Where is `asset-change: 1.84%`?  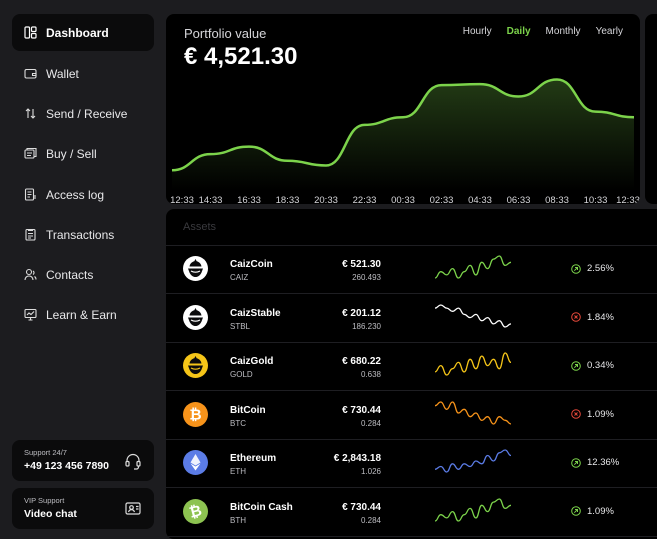
asset-change: 1.84% is located at coordinates (592, 317).